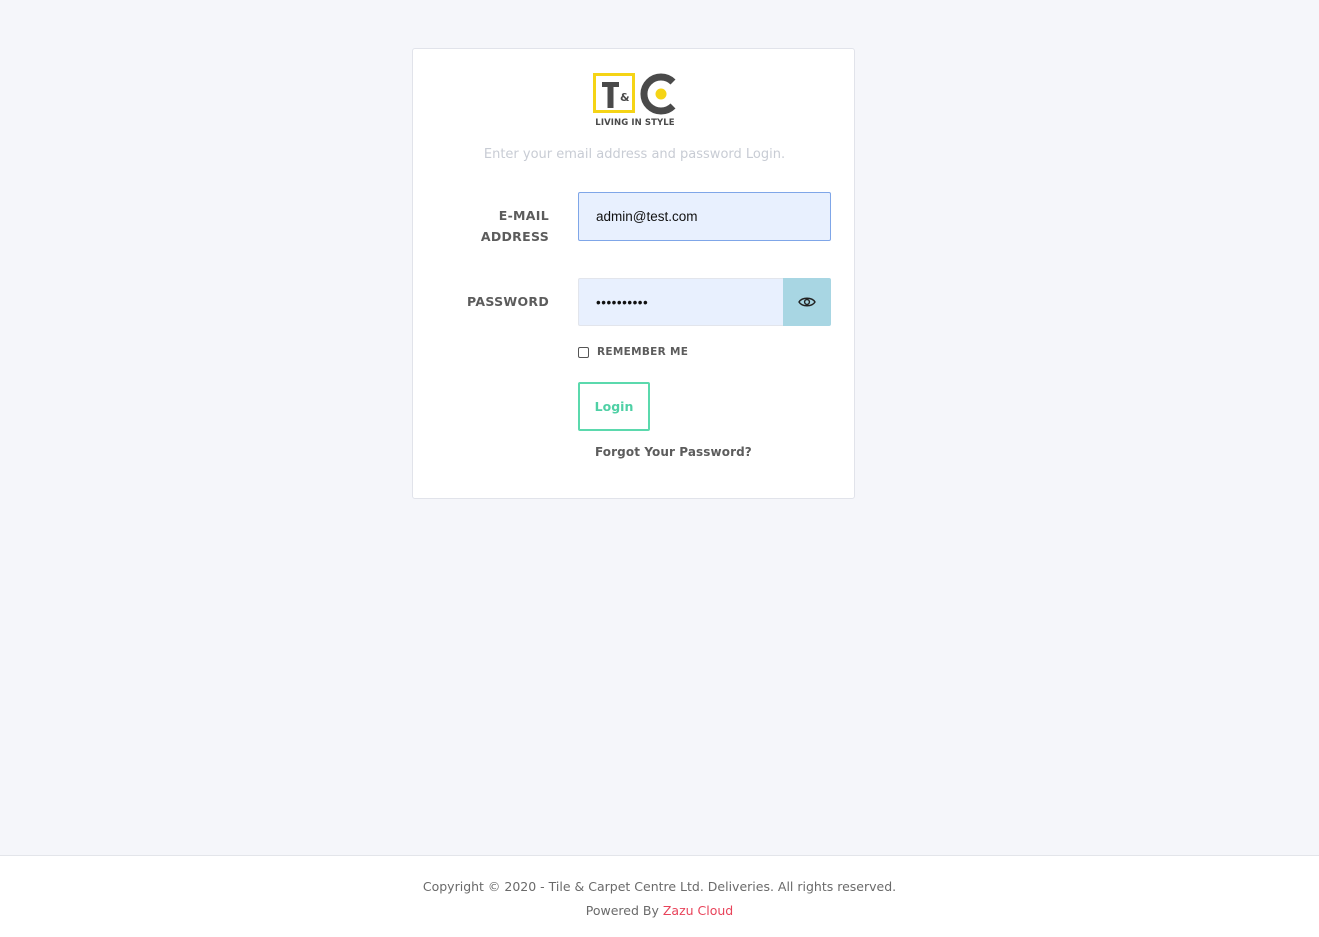 Image resolution: width=1319 pixels, height=937 pixels. Describe the element at coordinates (523, 215) in the screenshot. I see `email-label-line1: E-MAIL` at that location.